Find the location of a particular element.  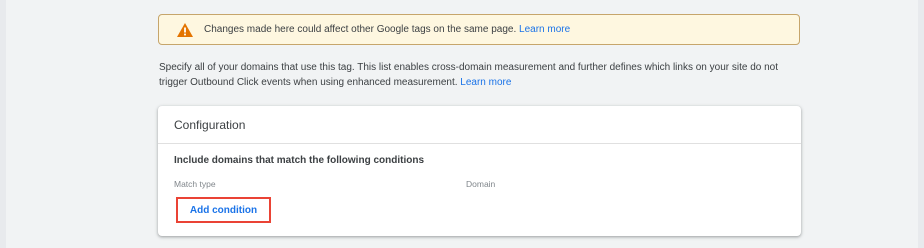

add-condition-button: Add condition is located at coordinates (223, 210).